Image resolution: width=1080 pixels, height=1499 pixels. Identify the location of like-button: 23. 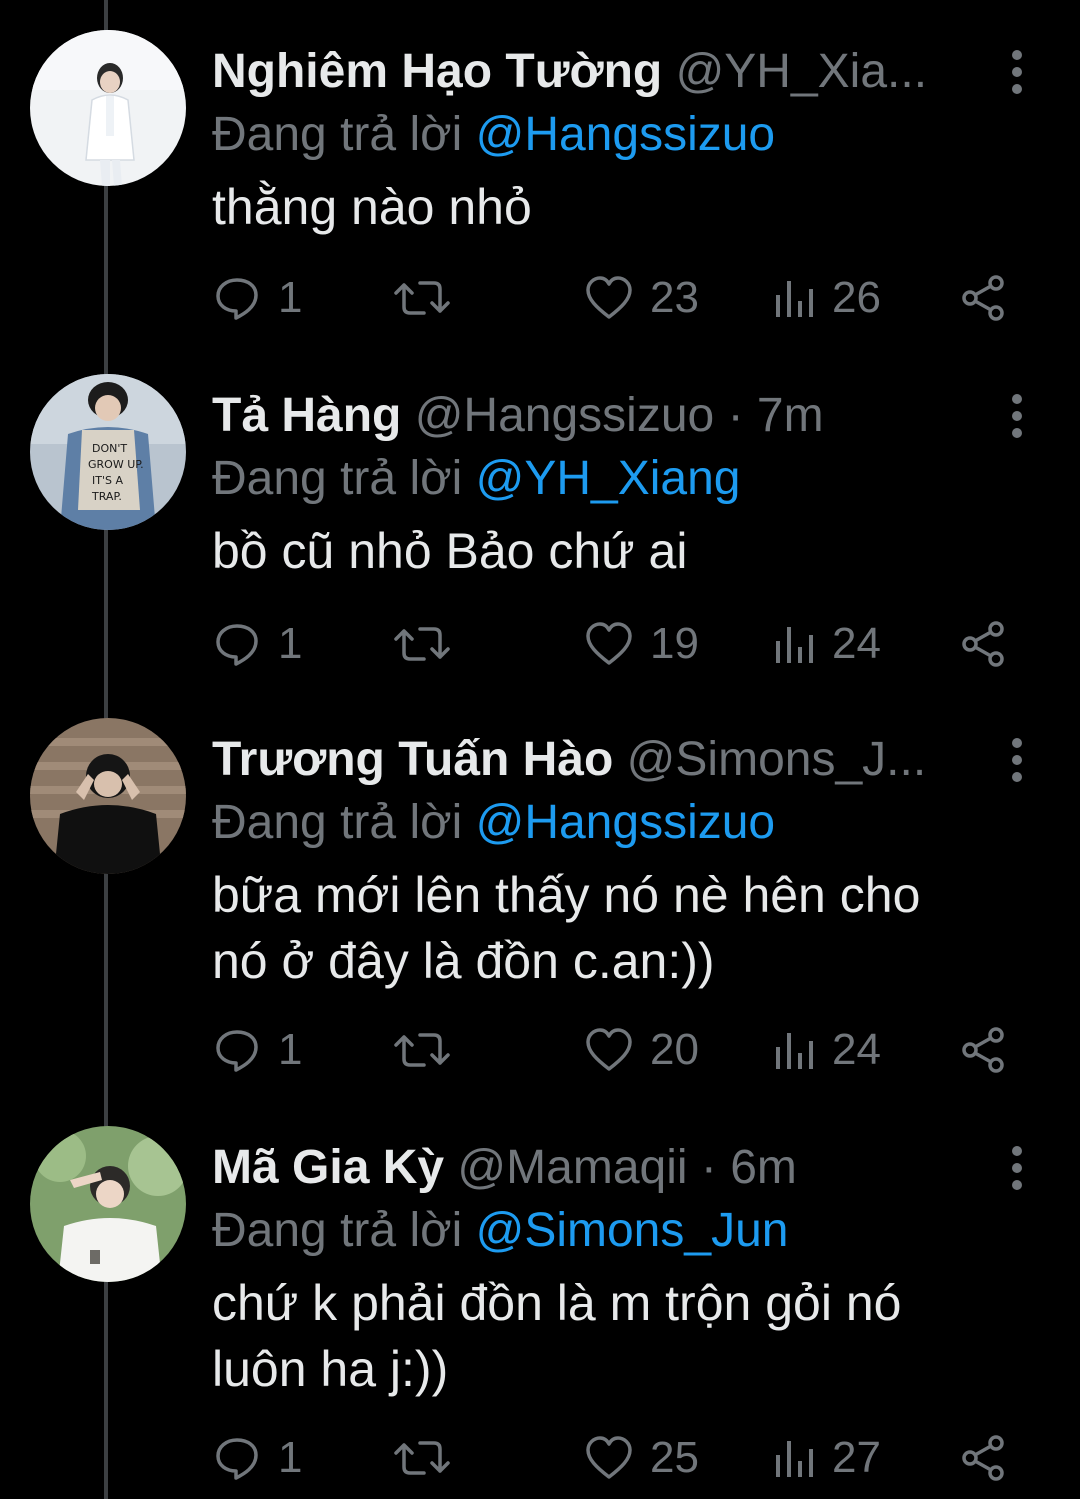
(641, 298).